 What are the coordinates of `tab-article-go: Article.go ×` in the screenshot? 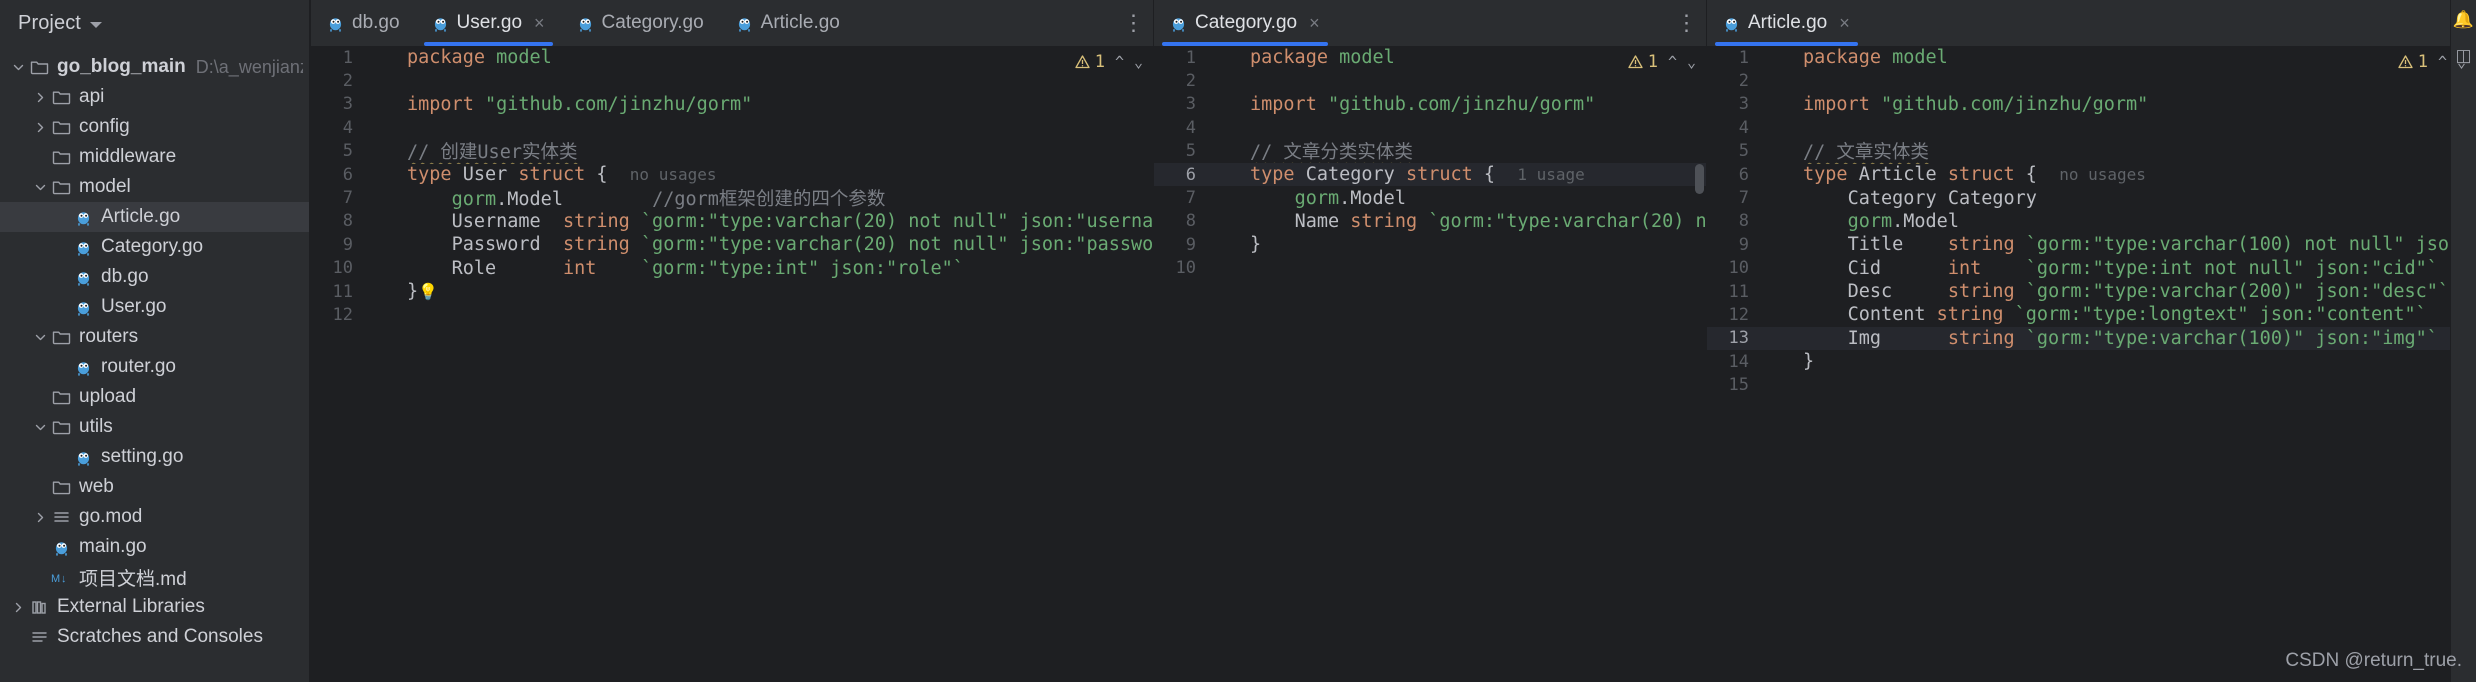 It's located at (1786, 23).